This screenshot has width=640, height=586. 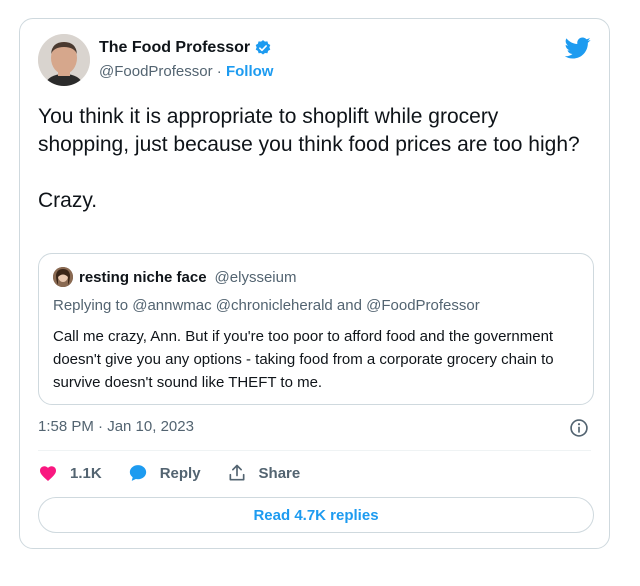 What do you see at coordinates (174, 48) in the screenshot?
I see `author-name: The Food Professor` at bounding box center [174, 48].